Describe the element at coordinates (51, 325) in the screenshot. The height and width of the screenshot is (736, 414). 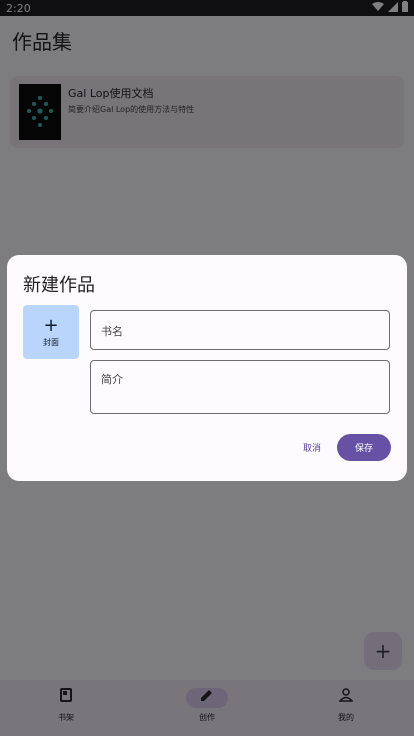
I see `plus-icon: +` at that location.